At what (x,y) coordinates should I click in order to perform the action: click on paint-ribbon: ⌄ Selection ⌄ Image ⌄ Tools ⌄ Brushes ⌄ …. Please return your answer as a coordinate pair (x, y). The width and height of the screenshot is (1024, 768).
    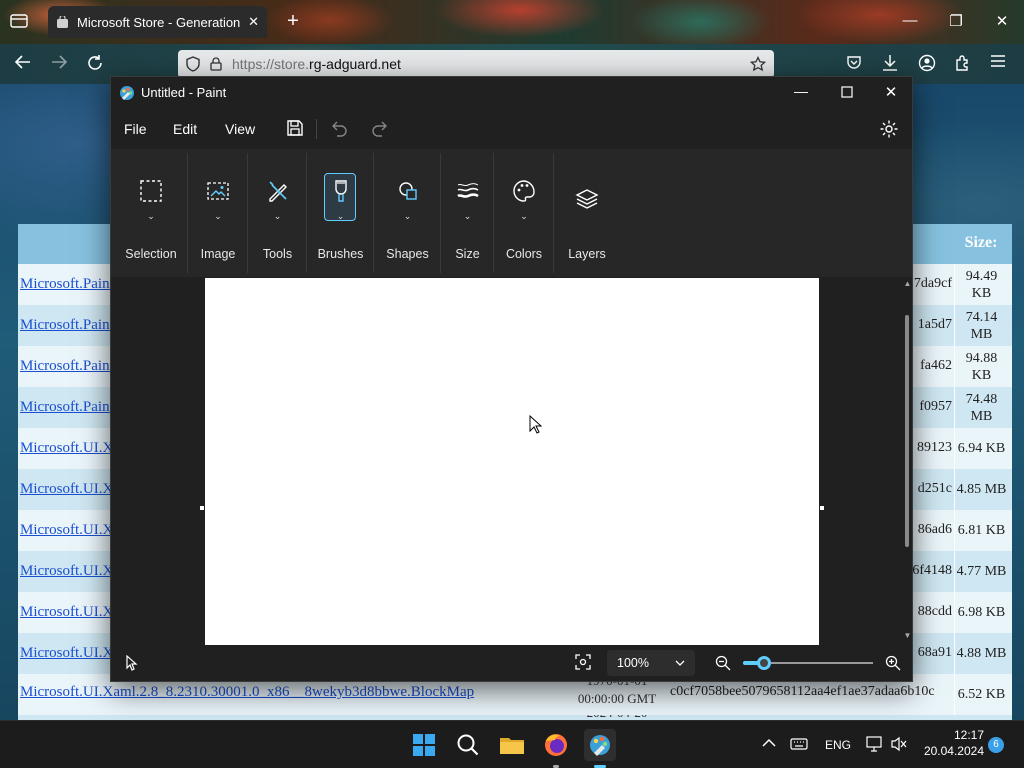
    Looking at the image, I should click on (511, 213).